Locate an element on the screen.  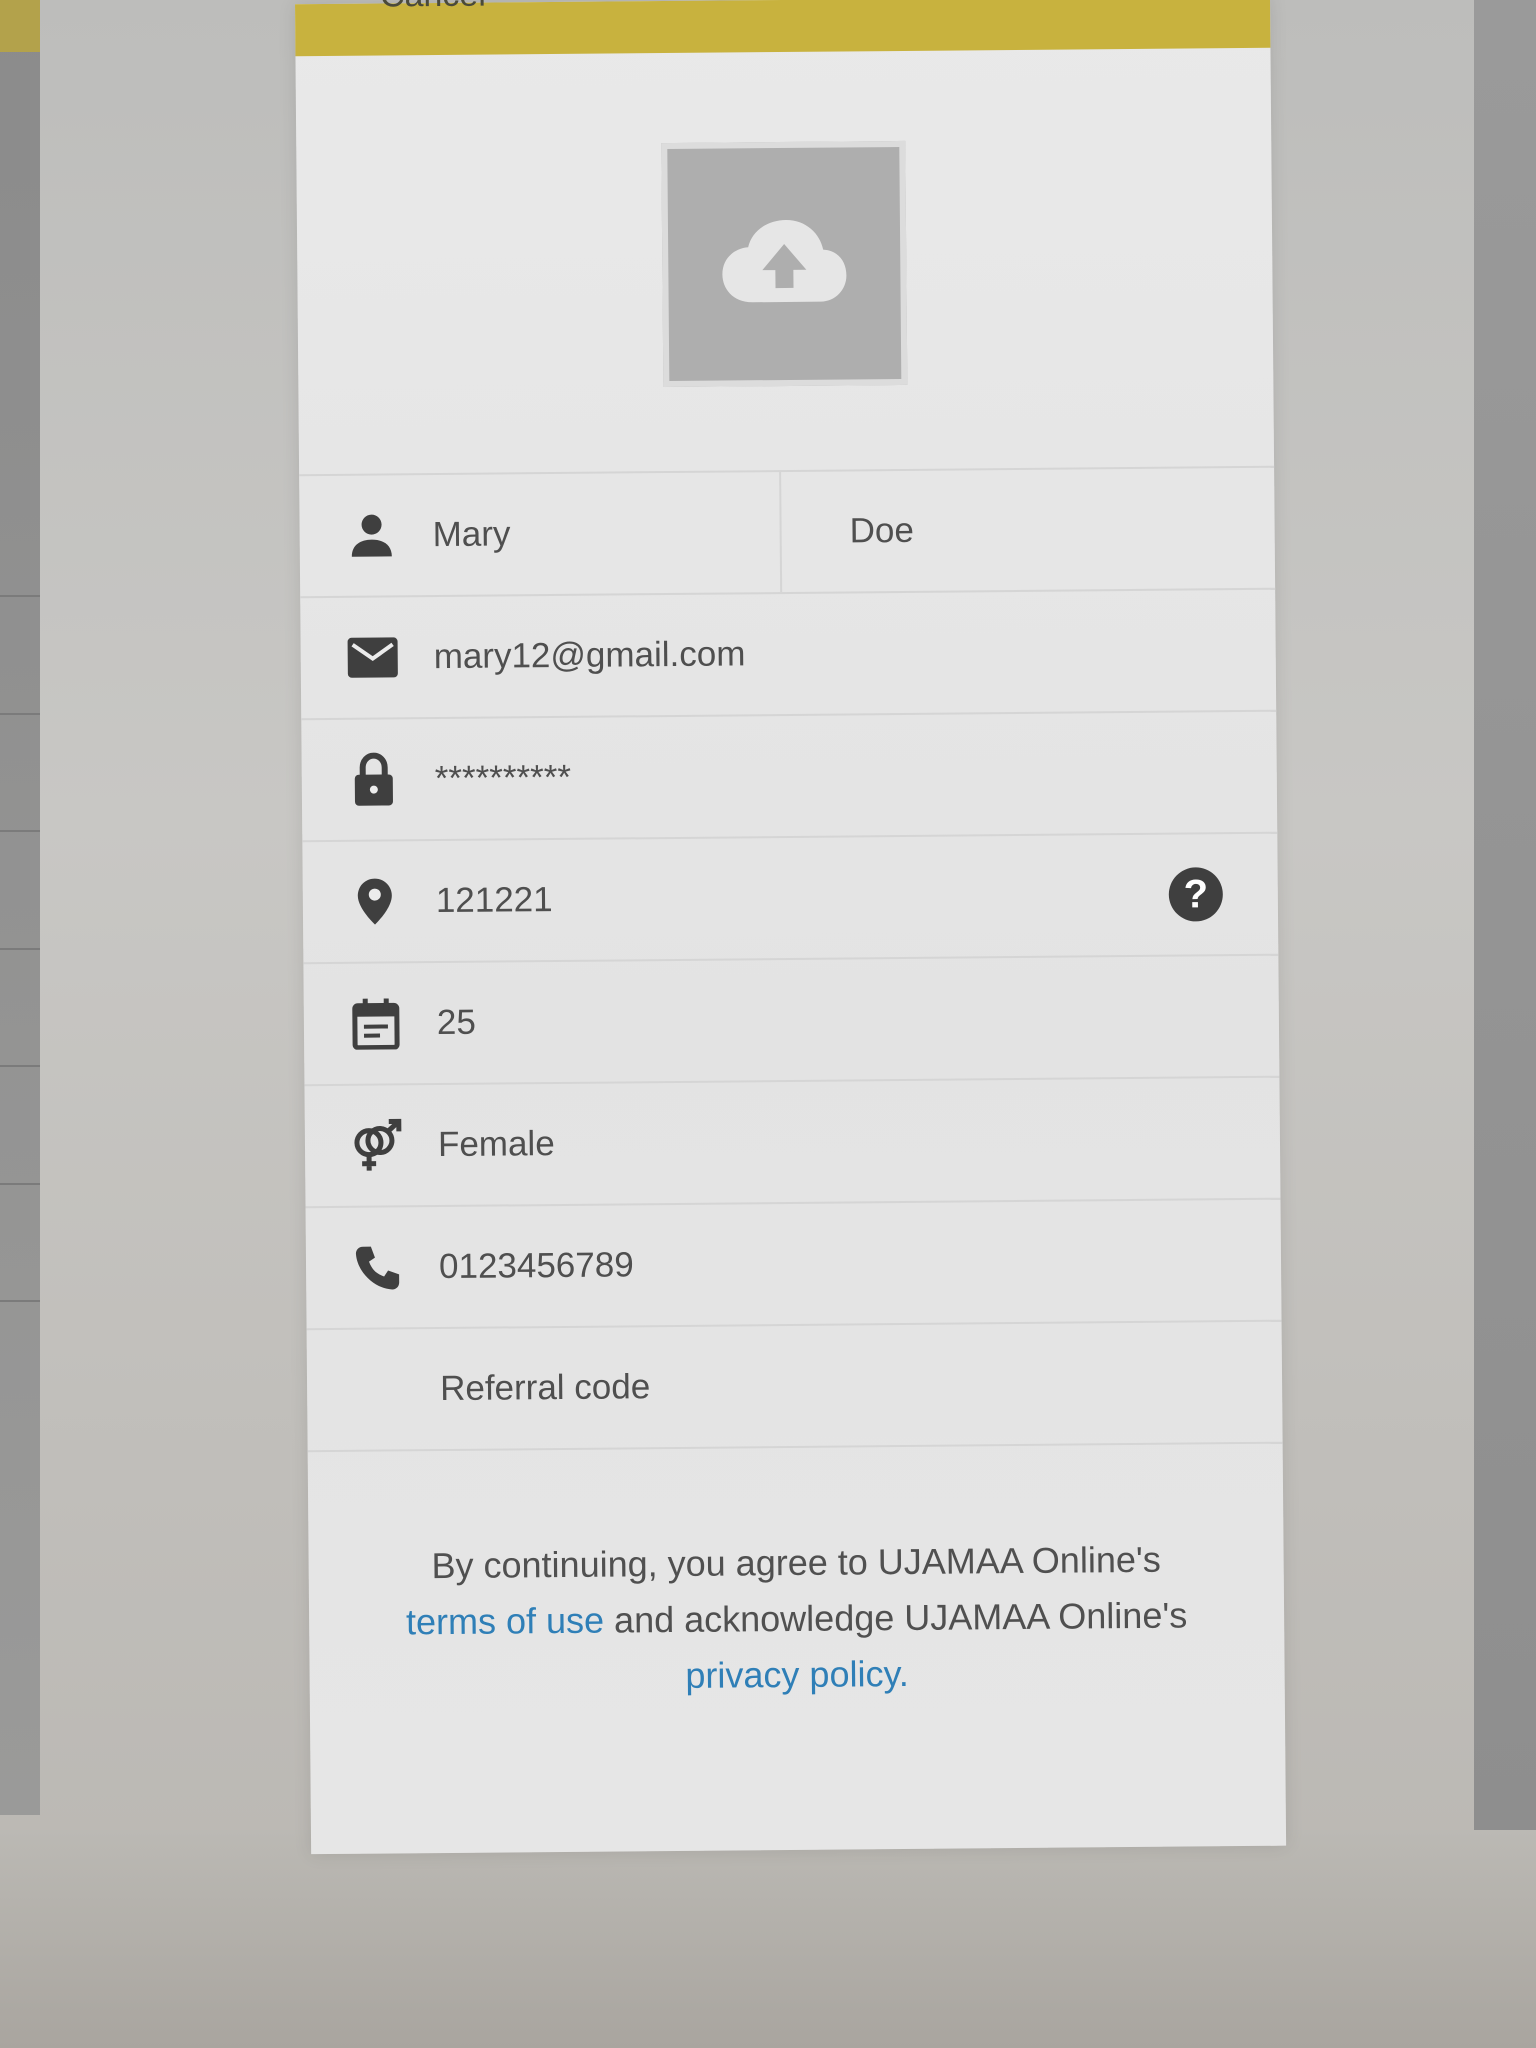
gender-field: Female is located at coordinates (496, 1144).